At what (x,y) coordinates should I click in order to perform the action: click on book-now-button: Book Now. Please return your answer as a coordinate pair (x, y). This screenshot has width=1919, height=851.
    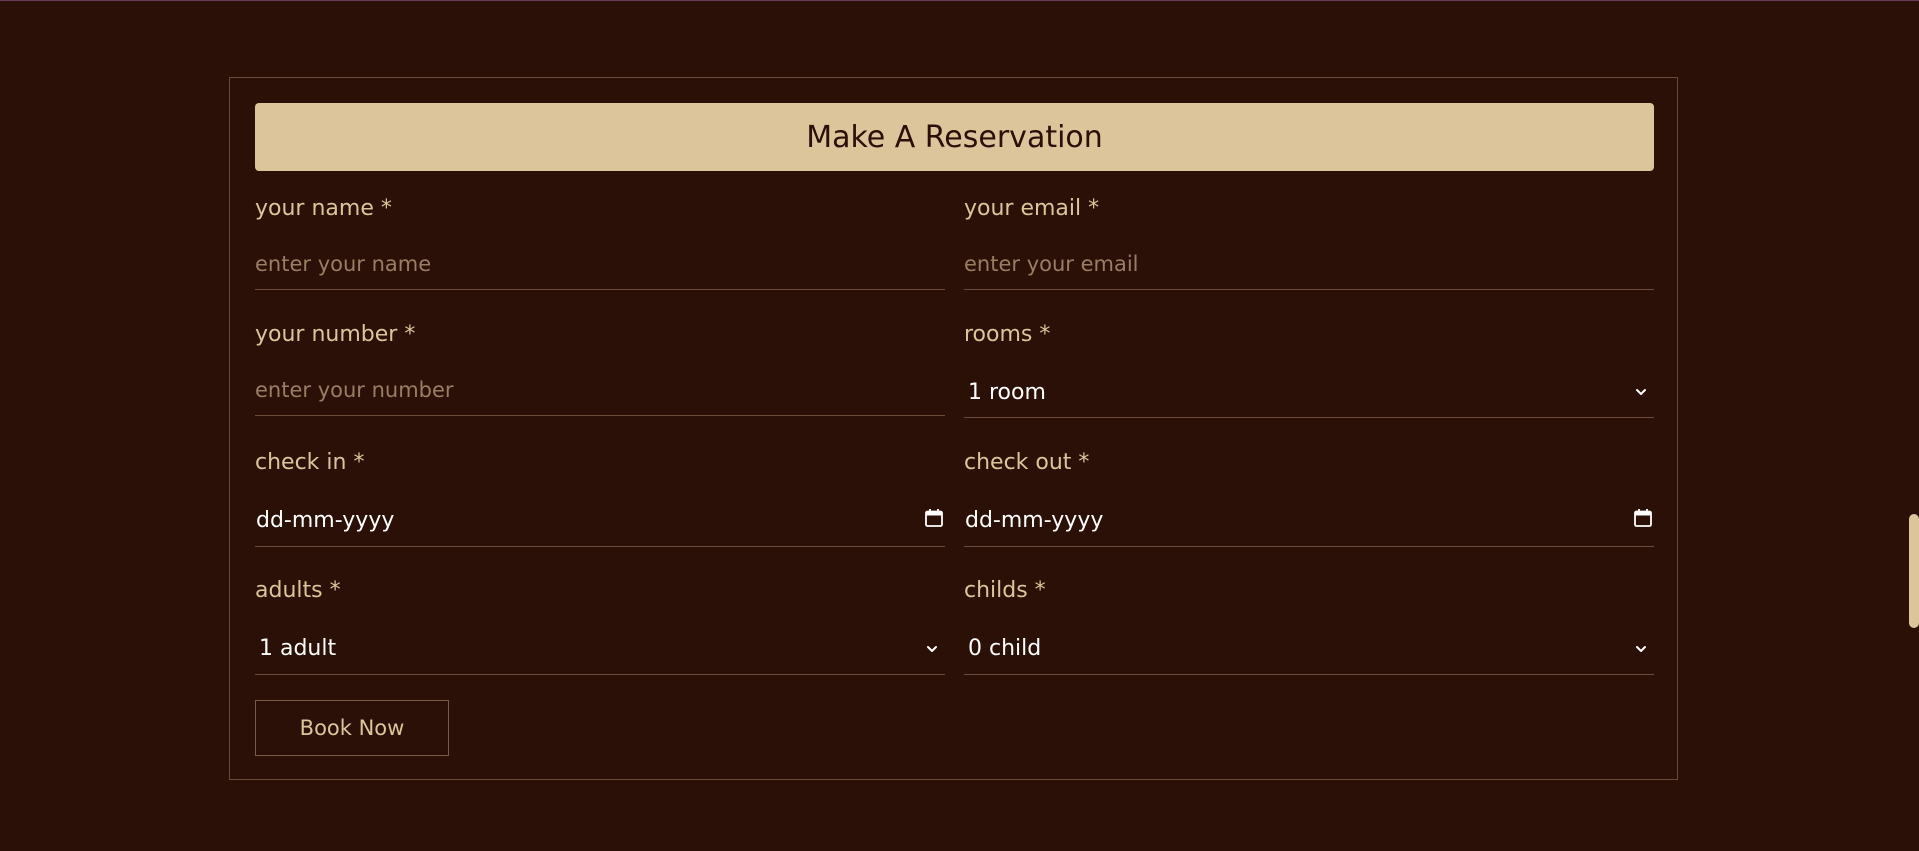
    Looking at the image, I should click on (352, 728).